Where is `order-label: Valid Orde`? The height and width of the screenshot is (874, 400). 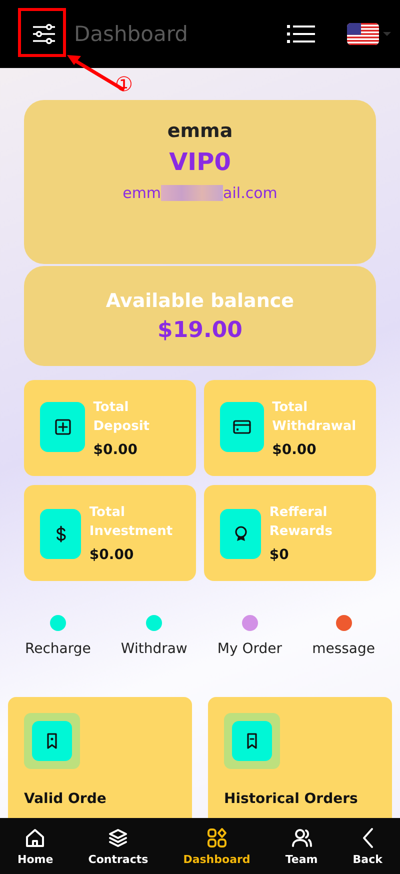 order-label: Valid Orde is located at coordinates (66, 799).